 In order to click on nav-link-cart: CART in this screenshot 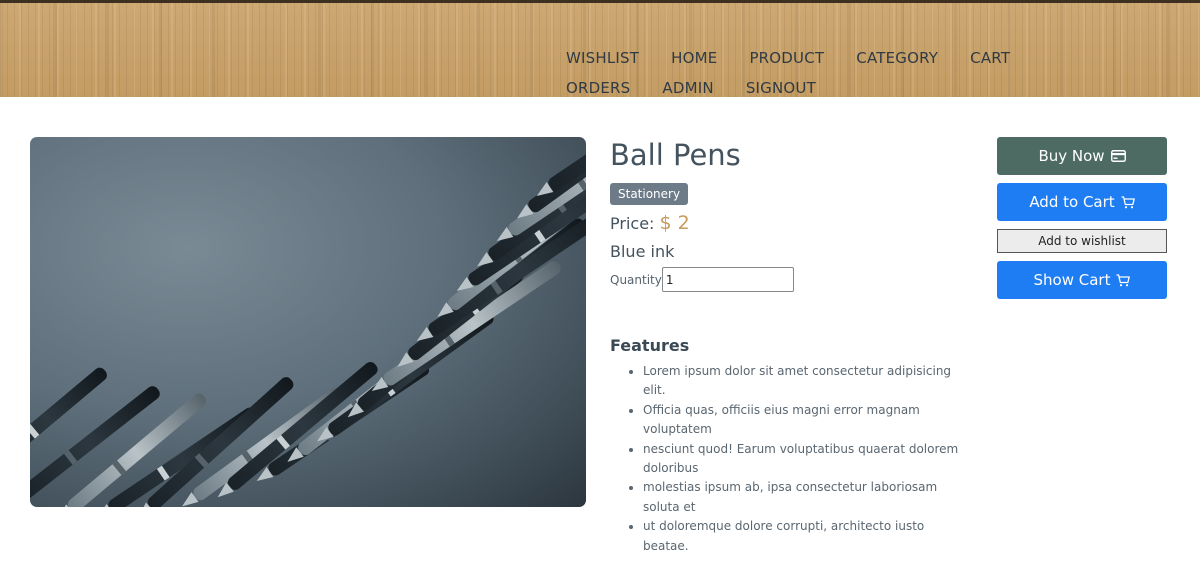, I will do `click(990, 58)`.